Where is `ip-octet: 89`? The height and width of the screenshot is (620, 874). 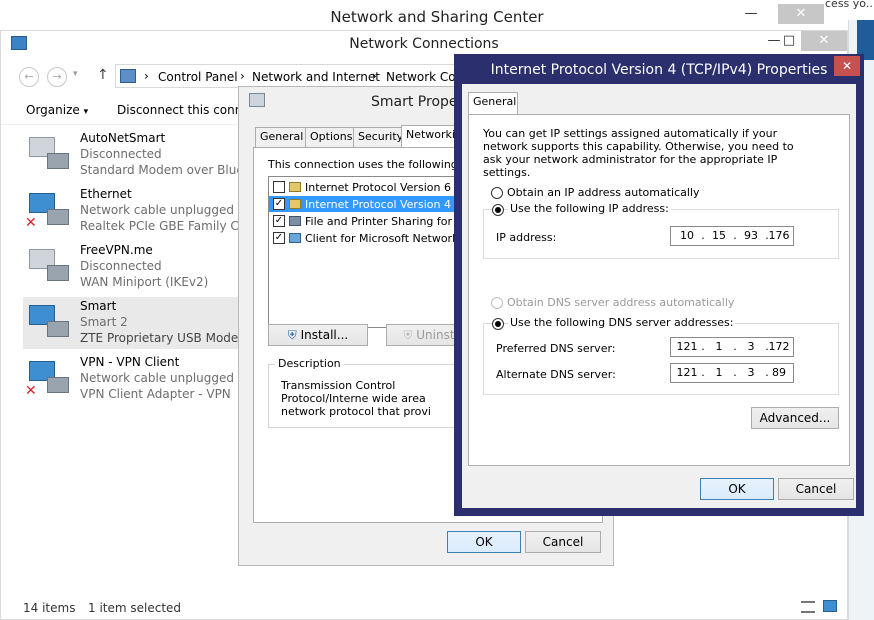 ip-octet: 89 is located at coordinates (779, 372).